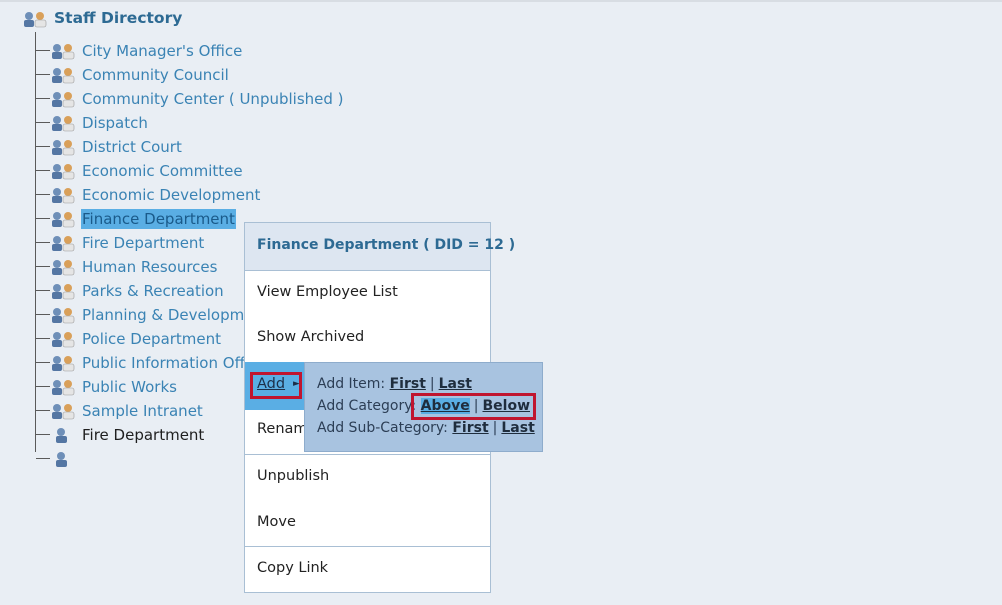 This screenshot has height=605, width=1002. I want to click on add-item-first-link: First, so click(408, 384).